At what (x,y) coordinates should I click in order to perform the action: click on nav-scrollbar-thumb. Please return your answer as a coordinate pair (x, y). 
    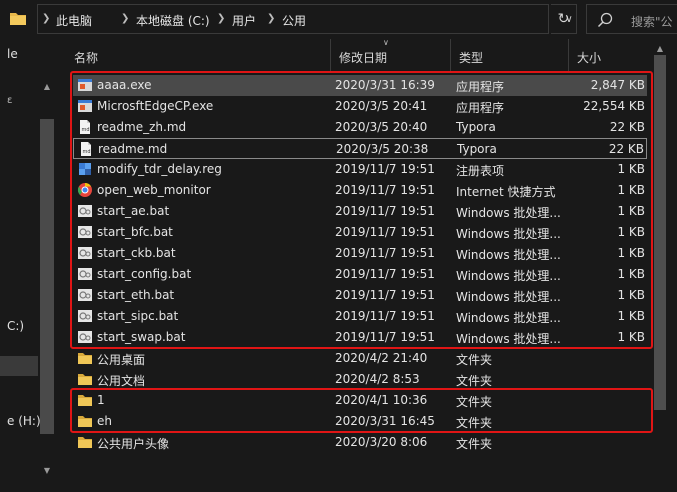
    Looking at the image, I should click on (47, 276).